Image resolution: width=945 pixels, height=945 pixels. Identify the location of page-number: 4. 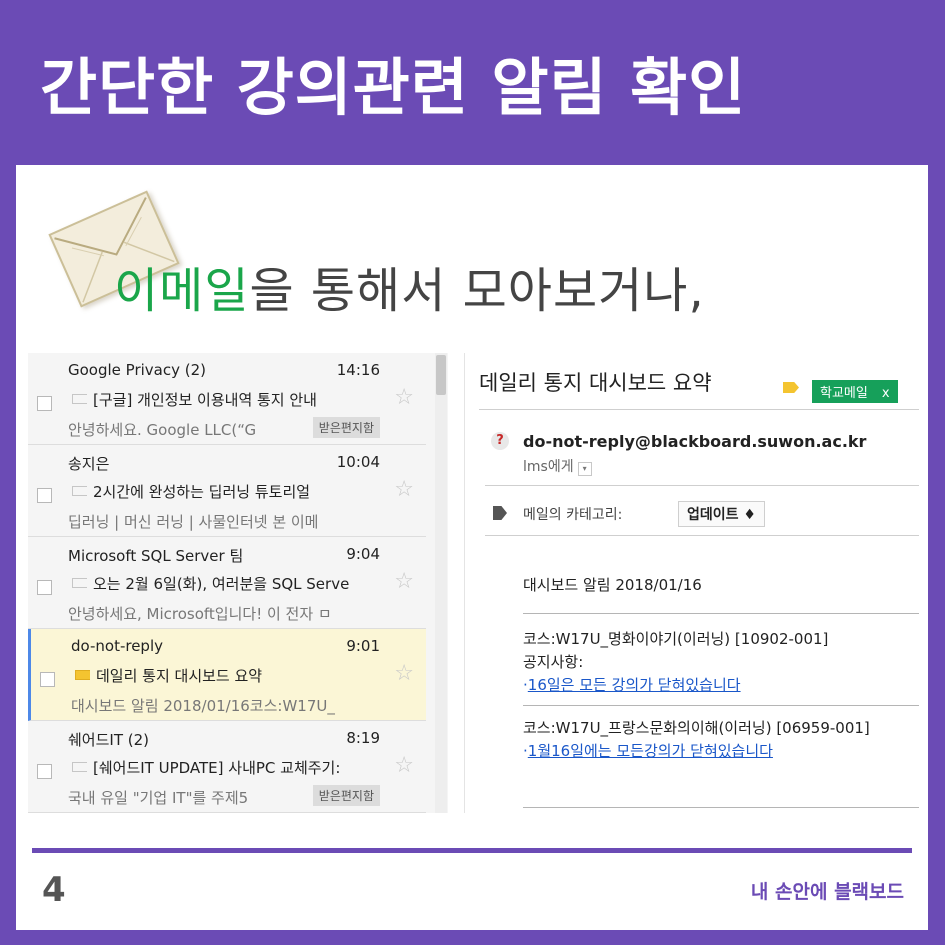
(54, 890).